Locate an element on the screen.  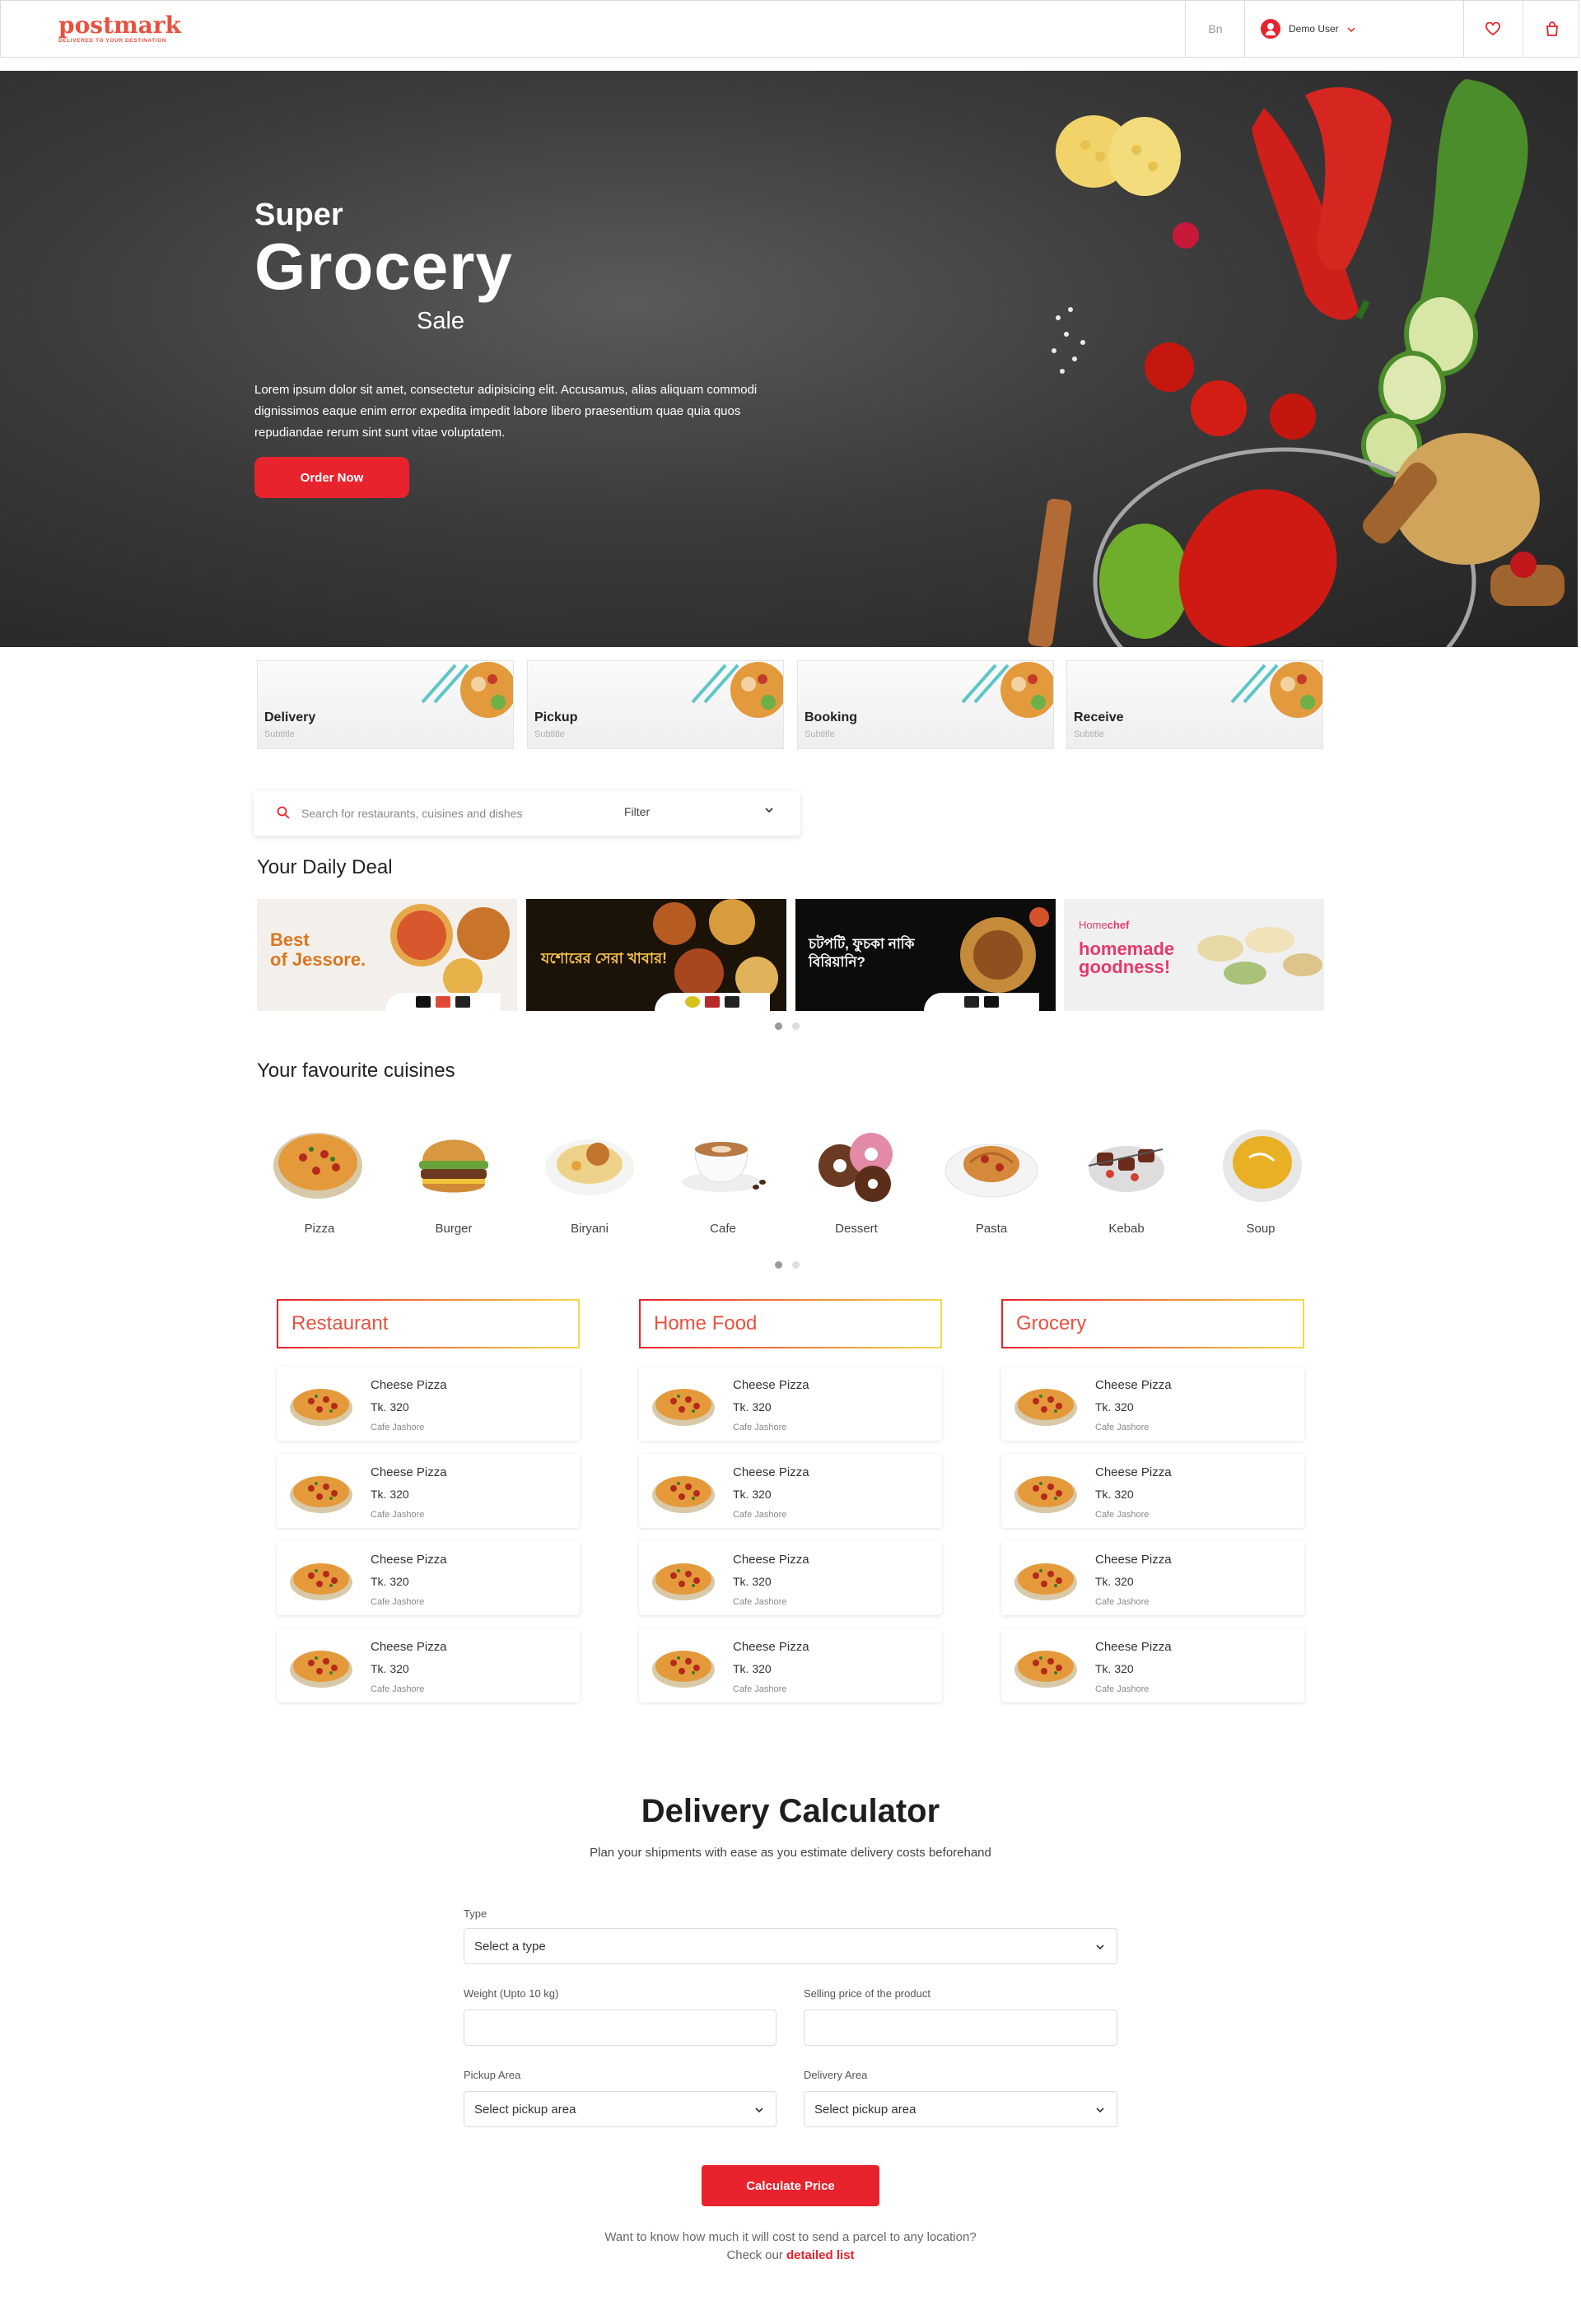
pasta-image is located at coordinates (991, 1170).